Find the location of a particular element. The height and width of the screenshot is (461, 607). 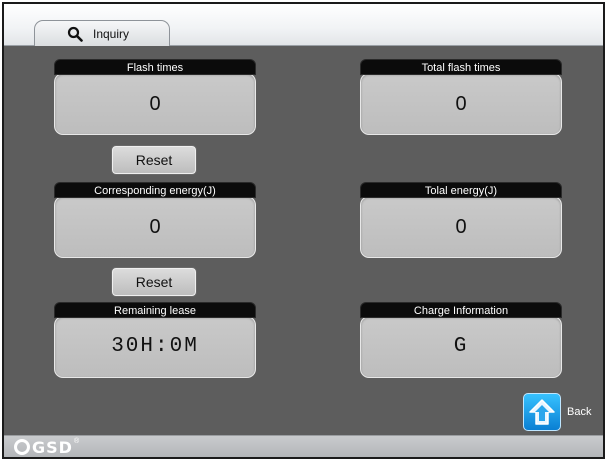

charge-information-title: Charge Information is located at coordinates (461, 310).